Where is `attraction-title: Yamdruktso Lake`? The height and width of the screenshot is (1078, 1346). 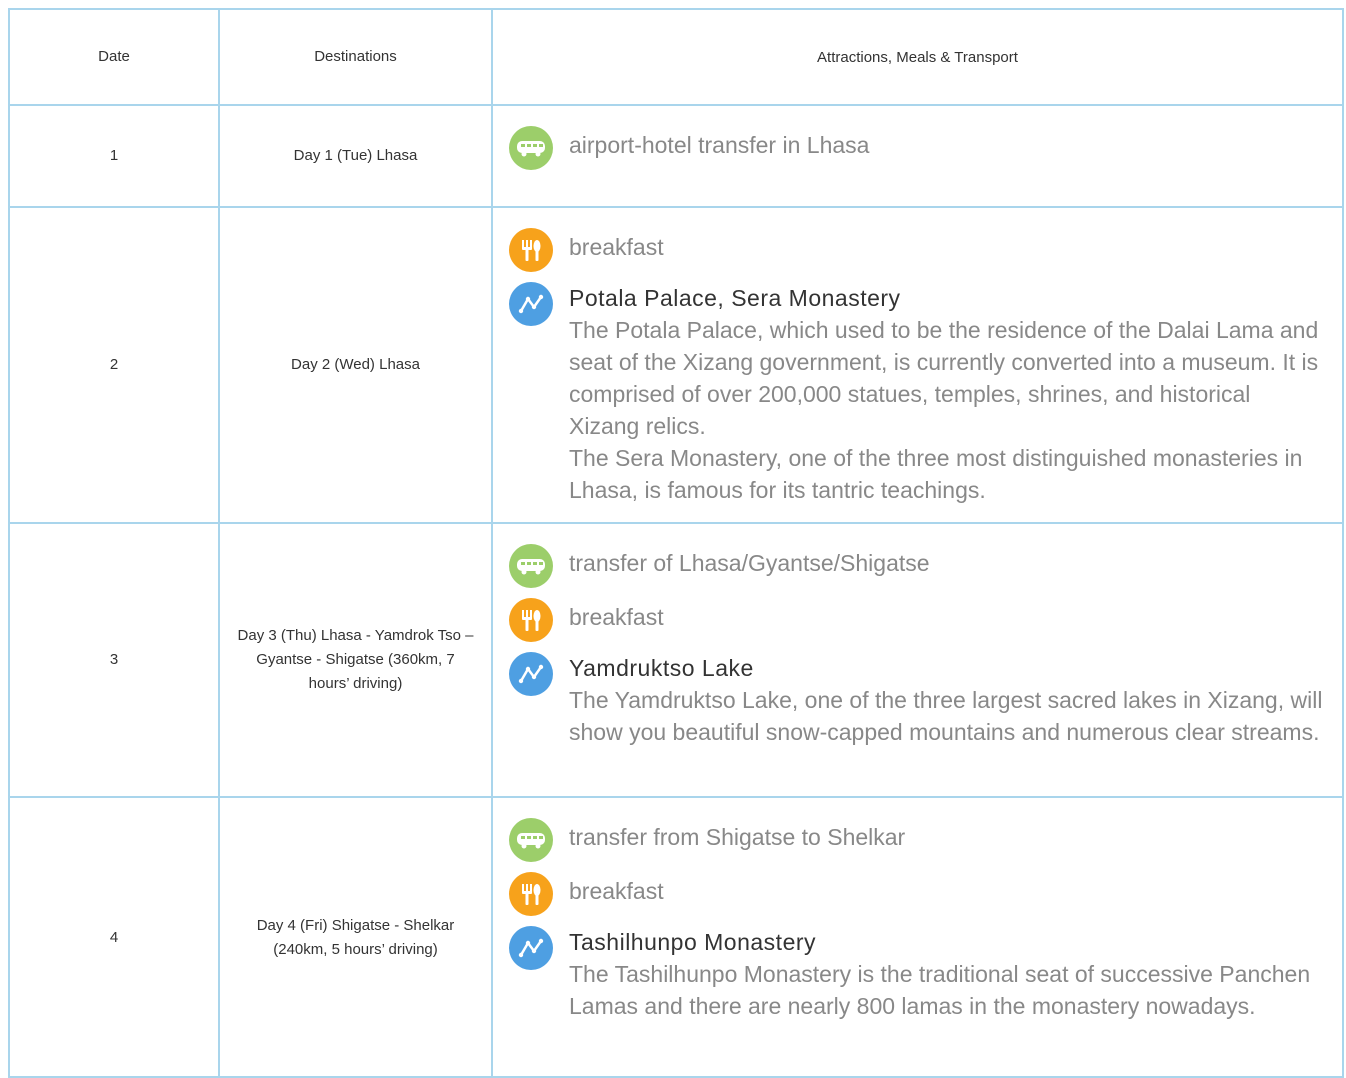
attraction-title: Yamdruktso Lake is located at coordinates (661, 668).